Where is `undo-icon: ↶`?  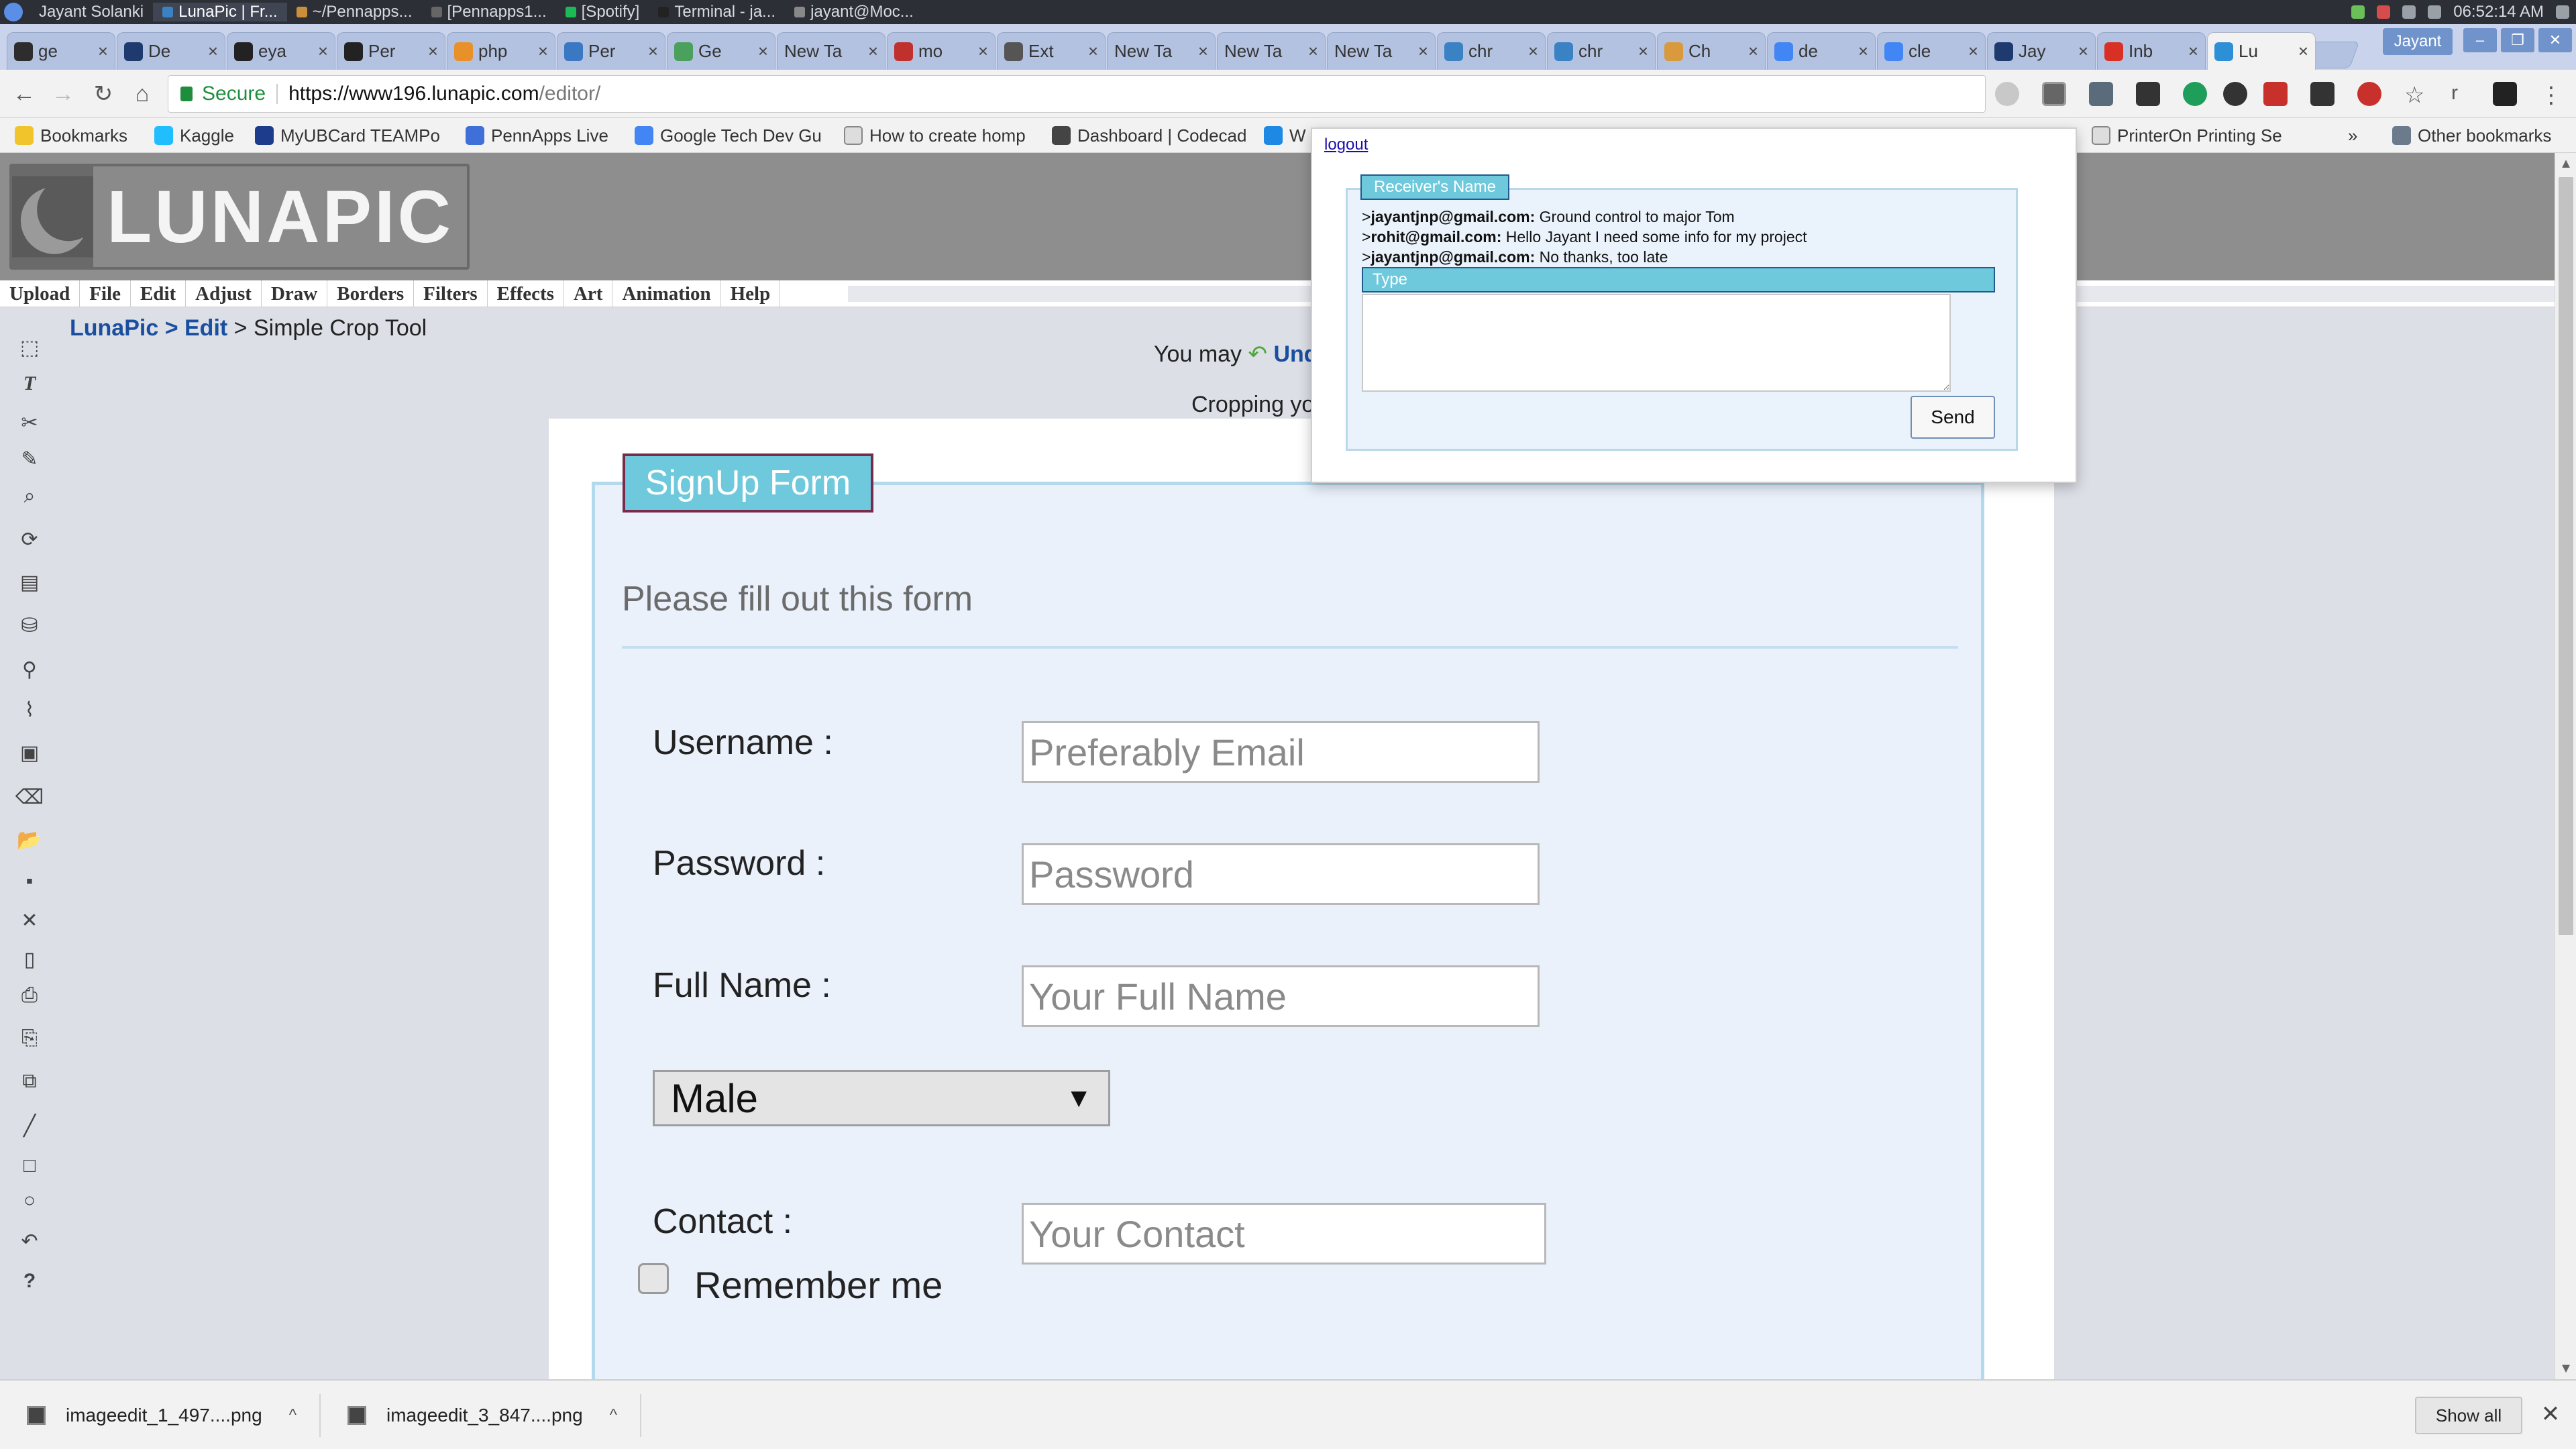 undo-icon: ↶ is located at coordinates (29, 1241).